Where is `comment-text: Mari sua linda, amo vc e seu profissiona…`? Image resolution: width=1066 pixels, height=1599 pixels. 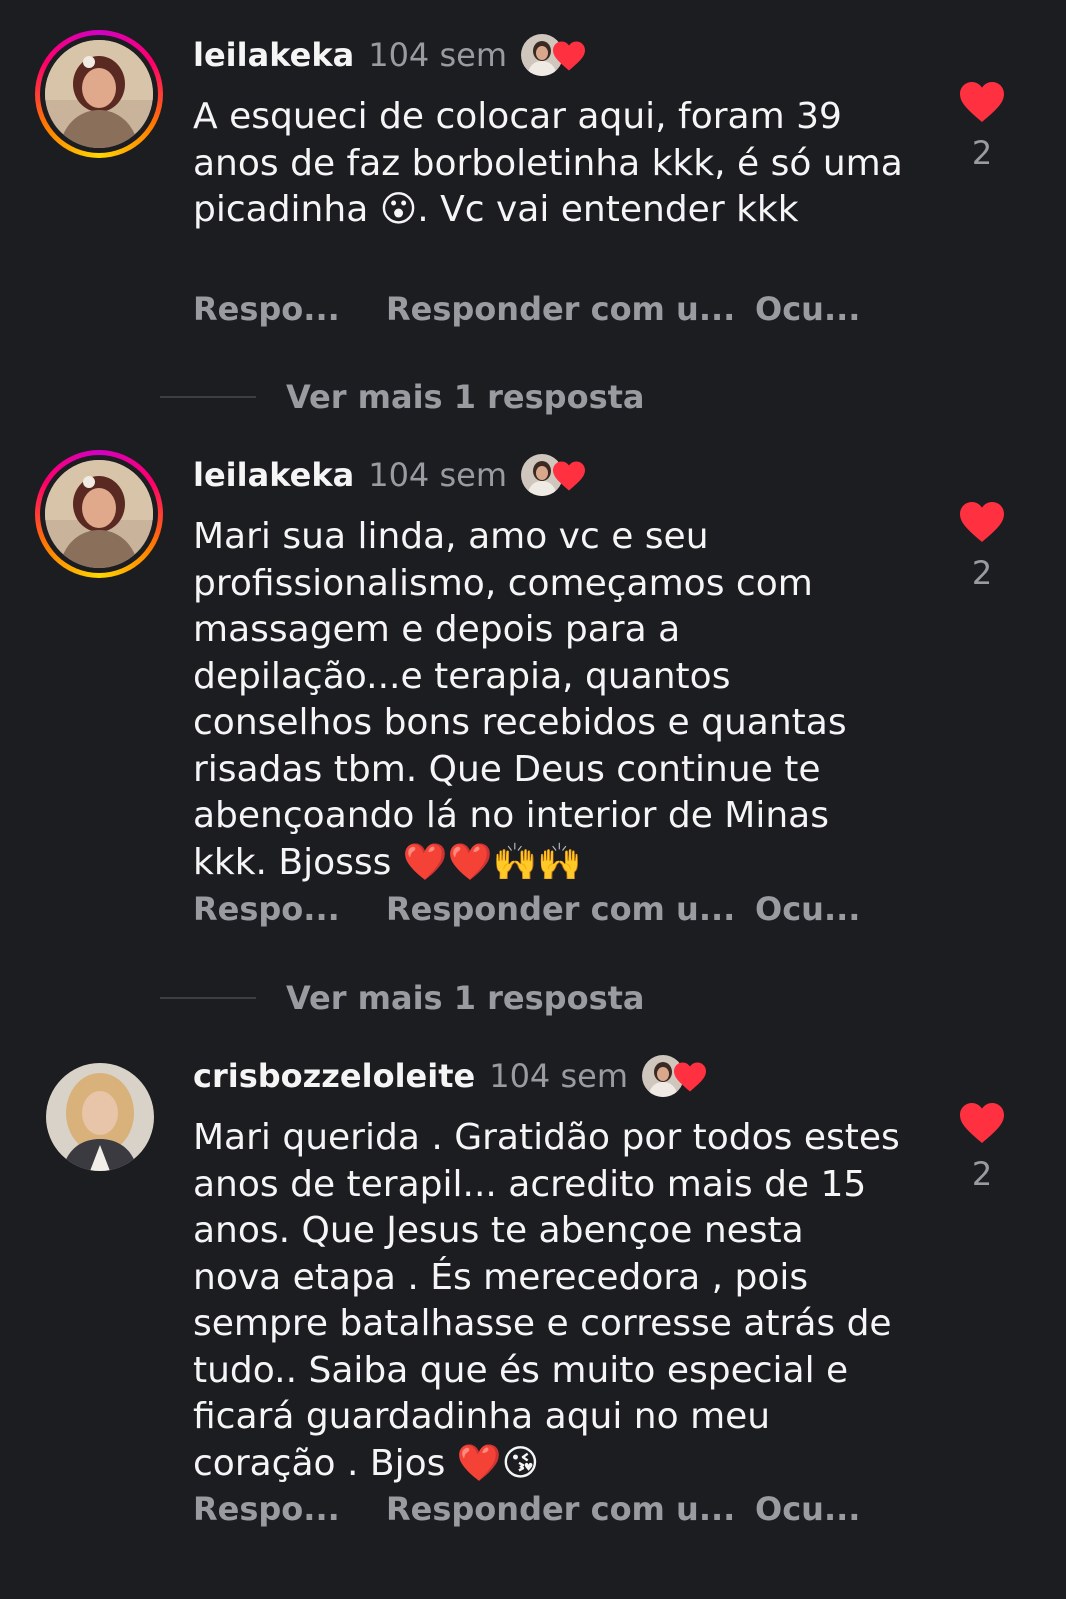 comment-text: Mari sua linda, amo vc e seu profissiona… is located at coordinates (520, 699).